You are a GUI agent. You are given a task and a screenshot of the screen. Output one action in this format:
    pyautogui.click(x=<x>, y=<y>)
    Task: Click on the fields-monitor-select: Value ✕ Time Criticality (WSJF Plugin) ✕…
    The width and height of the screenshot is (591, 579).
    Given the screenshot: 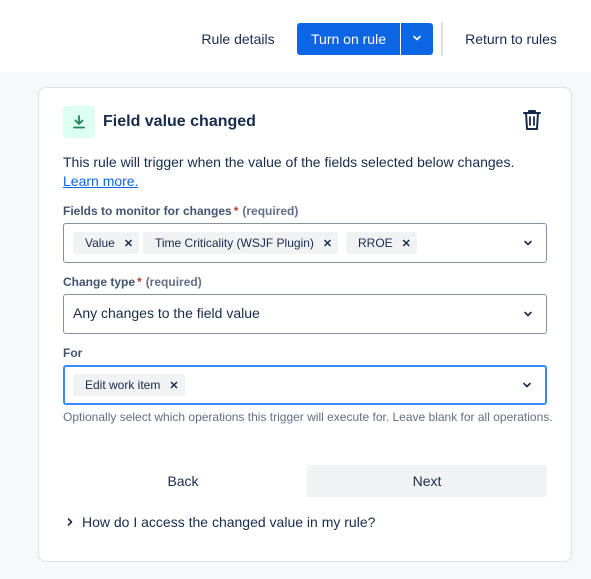 What is the action you would take?
    pyautogui.click(x=305, y=243)
    